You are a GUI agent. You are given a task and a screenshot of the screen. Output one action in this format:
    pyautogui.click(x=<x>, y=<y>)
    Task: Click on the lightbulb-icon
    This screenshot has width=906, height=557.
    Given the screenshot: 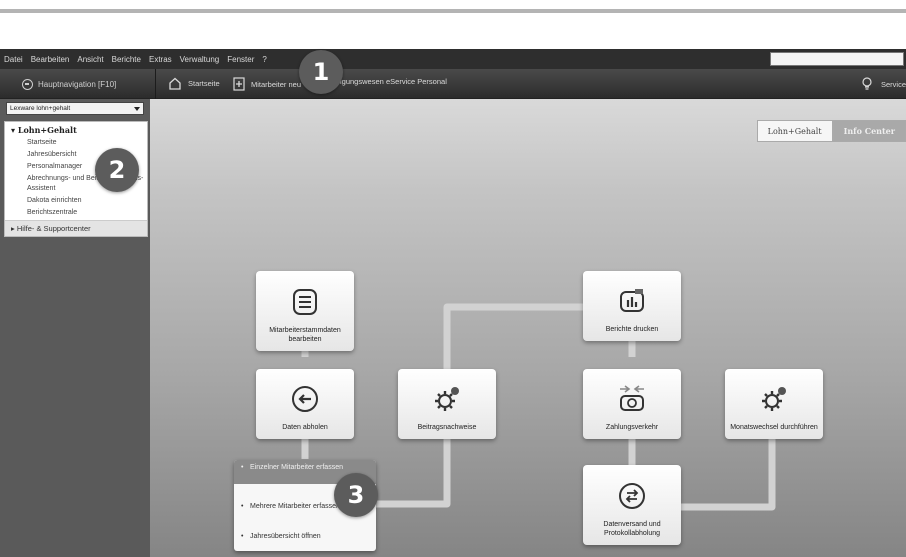 What is the action you would take?
    pyautogui.click(x=867, y=83)
    